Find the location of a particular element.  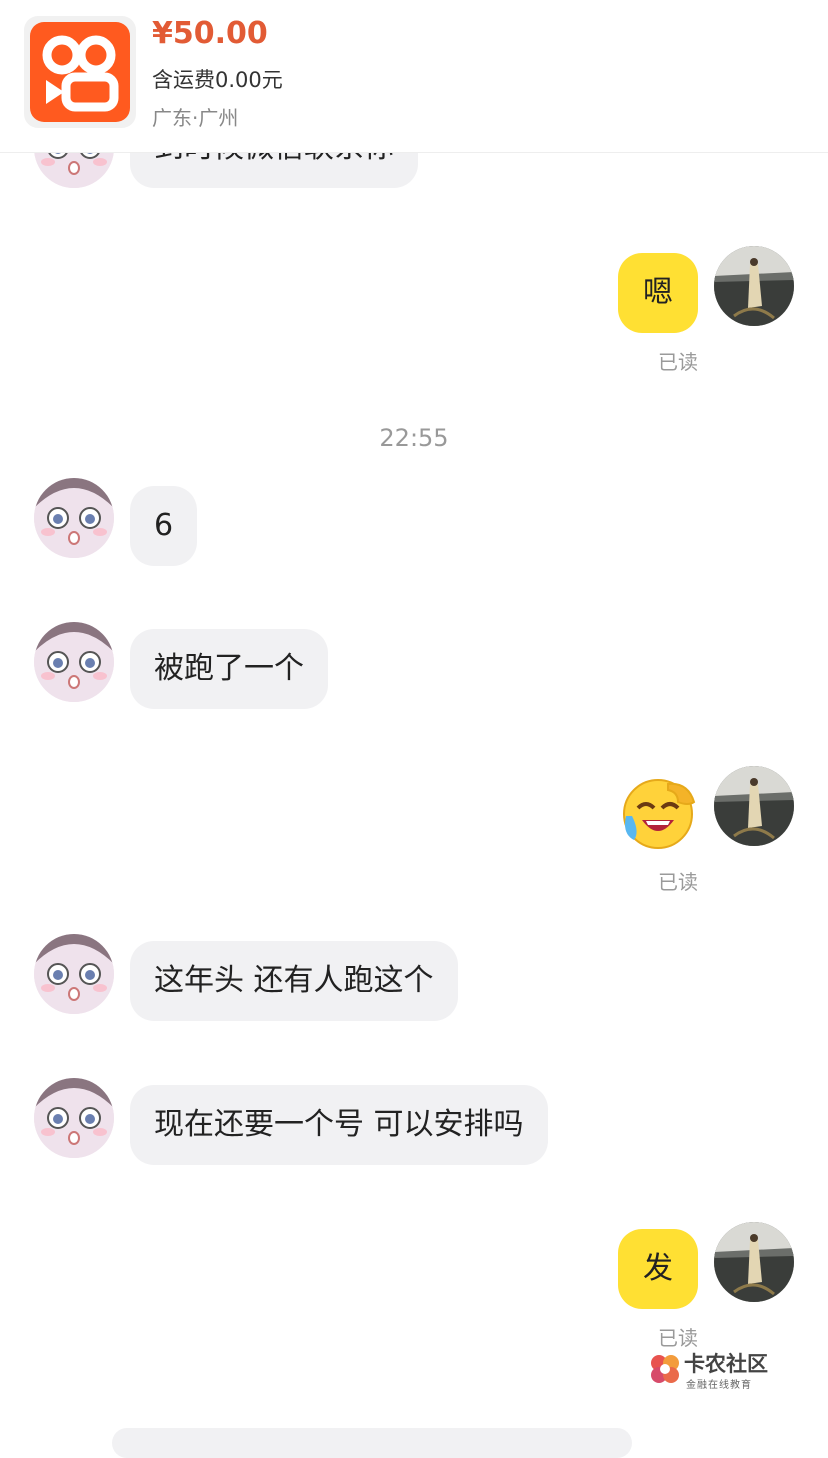

timestamp: 22:55 is located at coordinates (414, 438).